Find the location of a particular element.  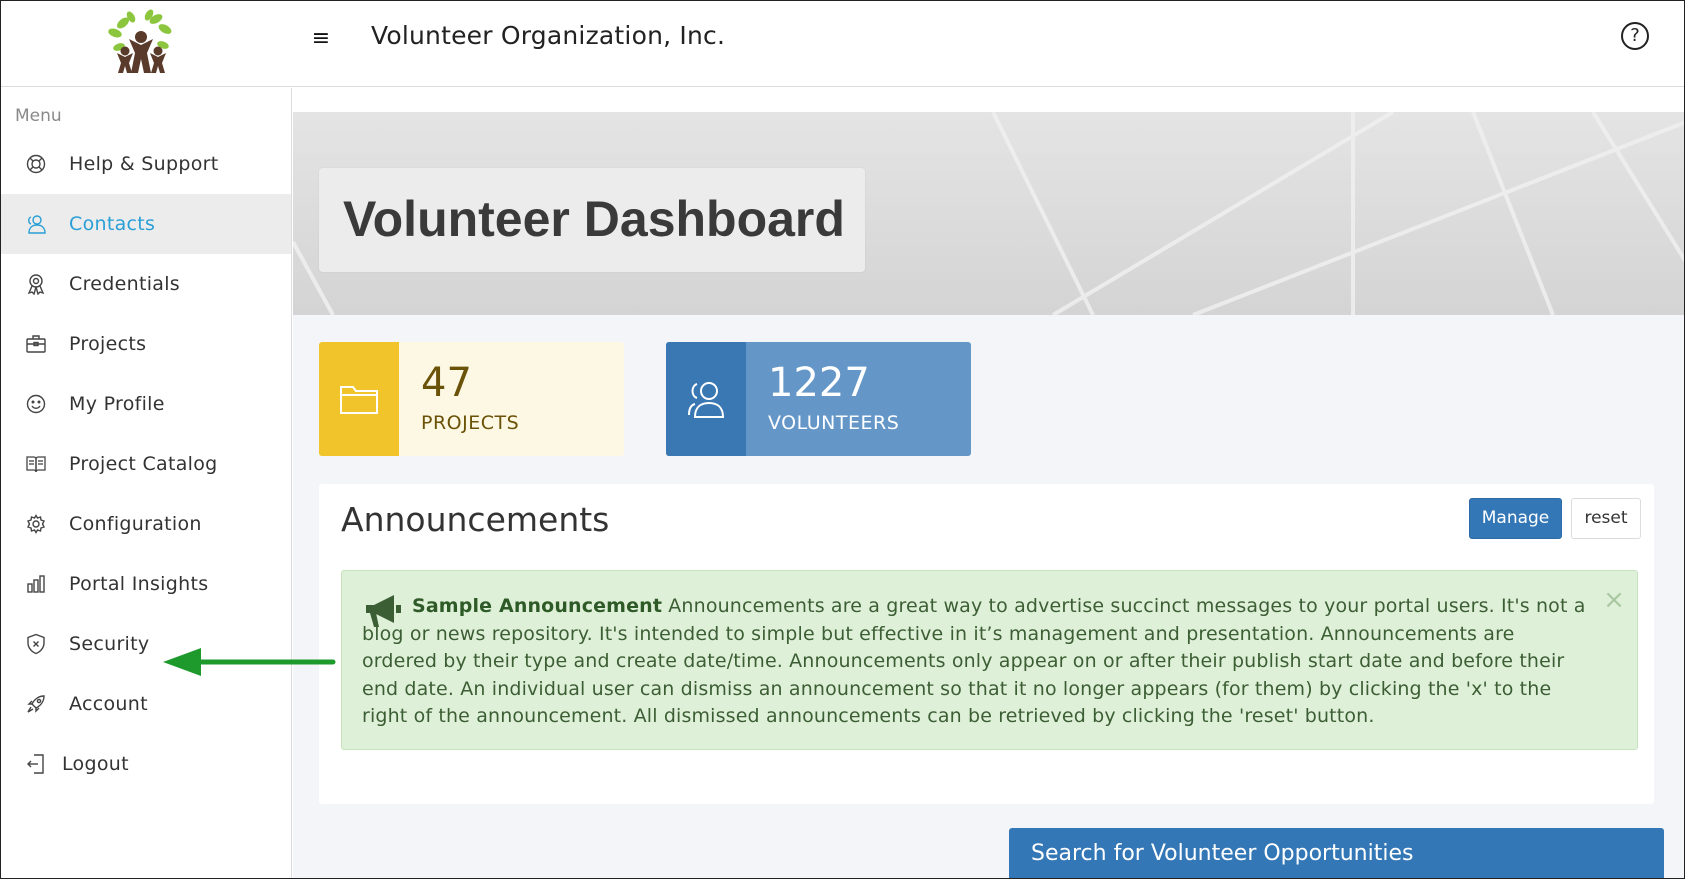

close-icon: × is located at coordinates (1614, 600).